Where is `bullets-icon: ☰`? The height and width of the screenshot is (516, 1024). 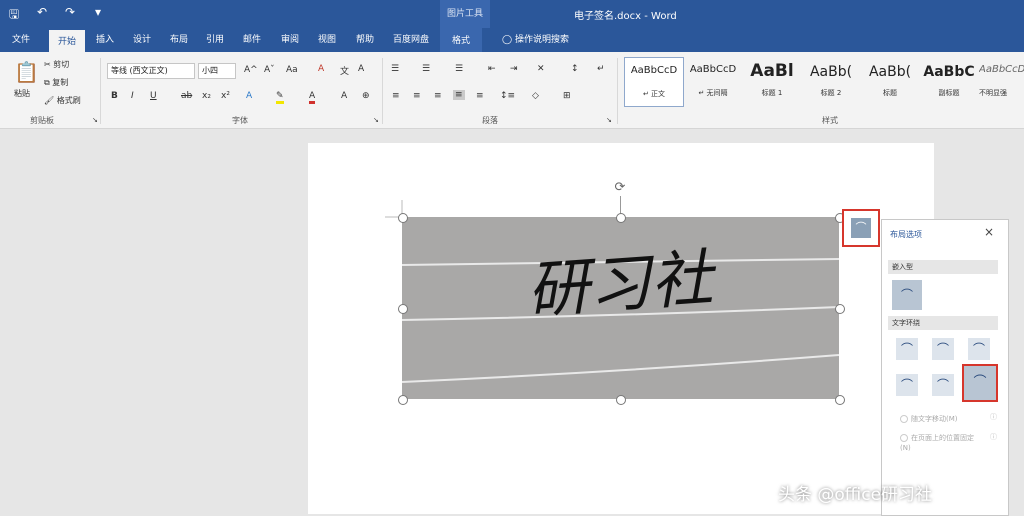
bullets-icon: ☰ is located at coordinates (395, 69).